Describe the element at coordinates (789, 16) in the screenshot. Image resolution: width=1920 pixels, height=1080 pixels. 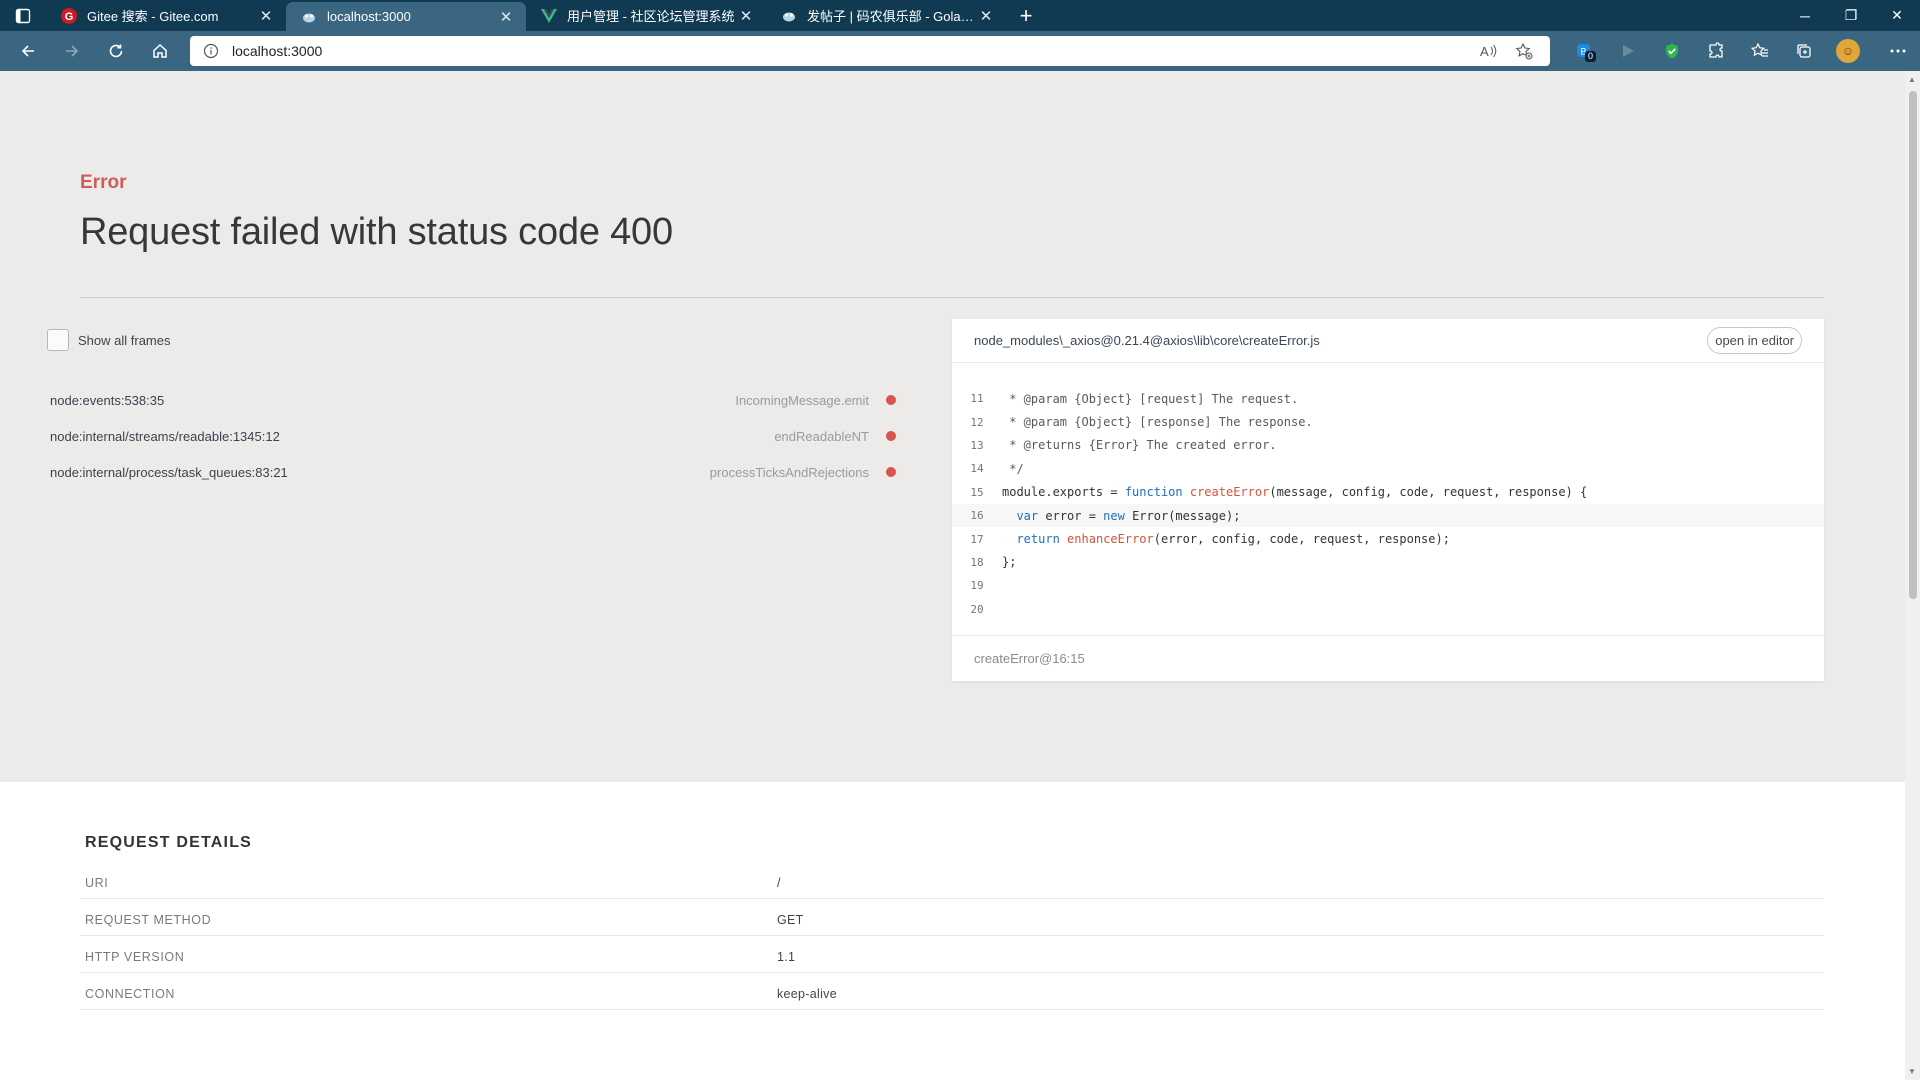
I see `gopher-icon` at that location.